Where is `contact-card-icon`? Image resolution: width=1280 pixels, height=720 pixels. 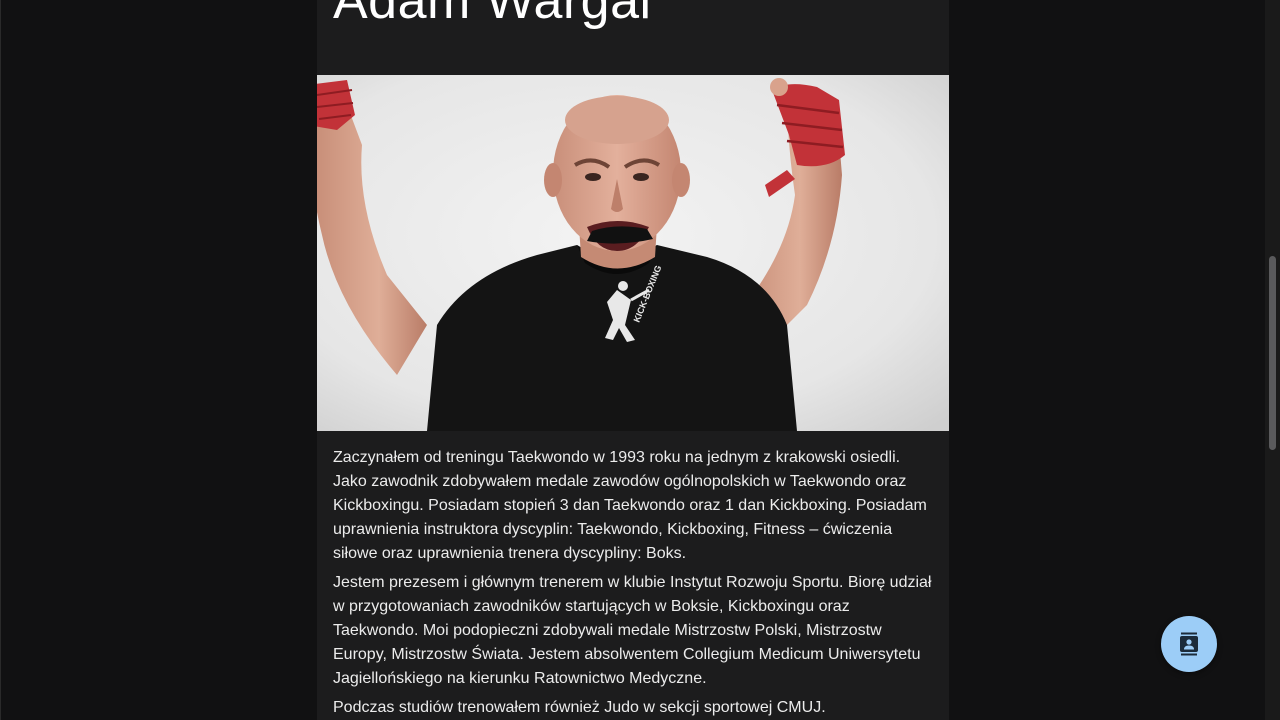 contact-card-icon is located at coordinates (1189, 644).